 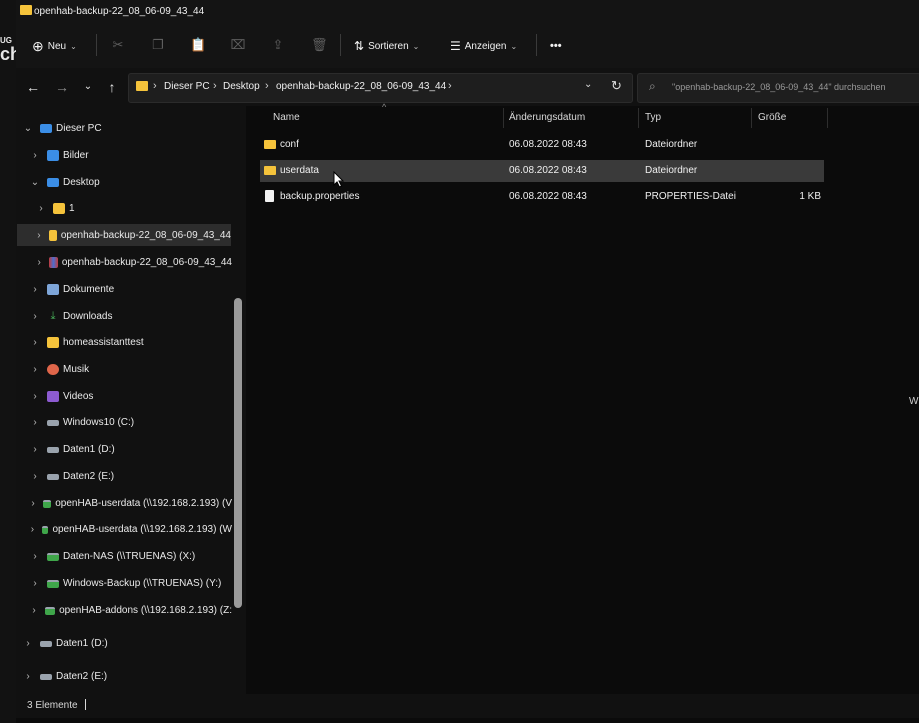 What do you see at coordinates (8, 361) in the screenshot?
I see `background-window-strip` at bounding box center [8, 361].